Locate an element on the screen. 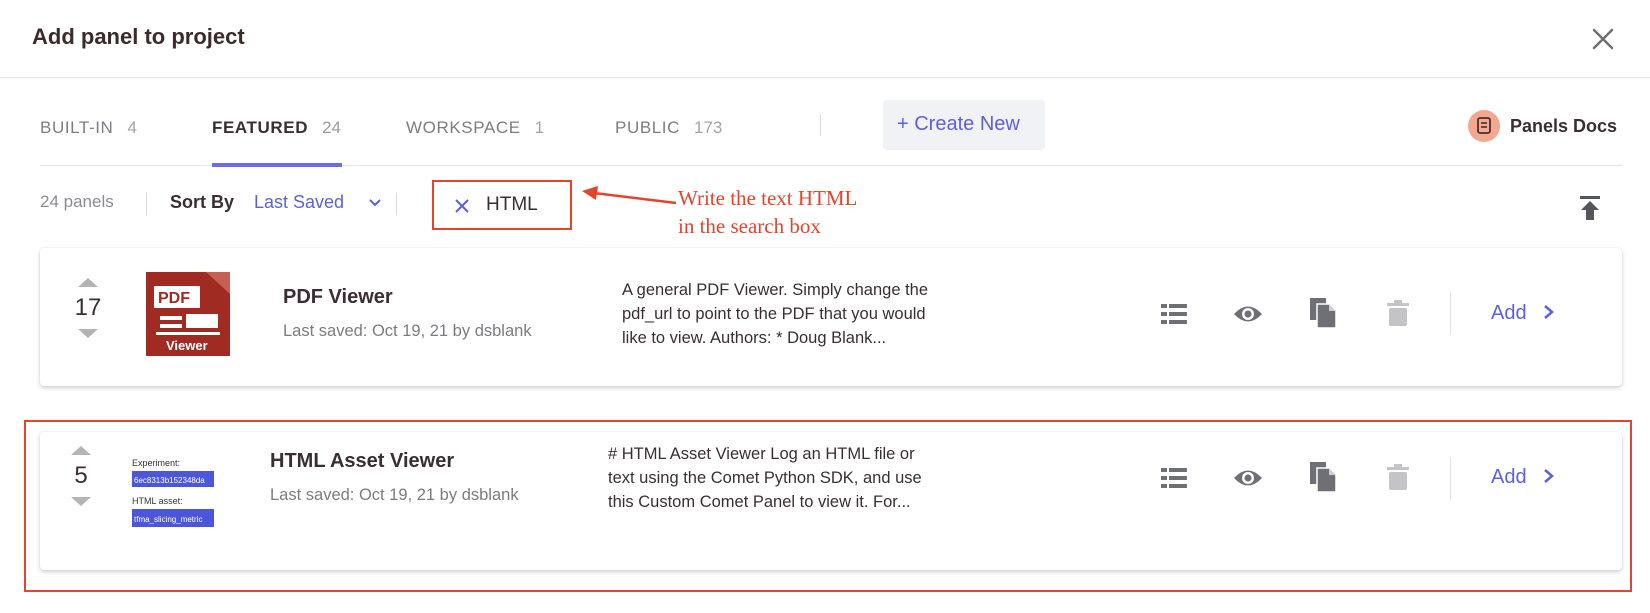 The image size is (1650, 613). description-line: text using the Comet Python SDK, and use is located at coordinates (765, 478).